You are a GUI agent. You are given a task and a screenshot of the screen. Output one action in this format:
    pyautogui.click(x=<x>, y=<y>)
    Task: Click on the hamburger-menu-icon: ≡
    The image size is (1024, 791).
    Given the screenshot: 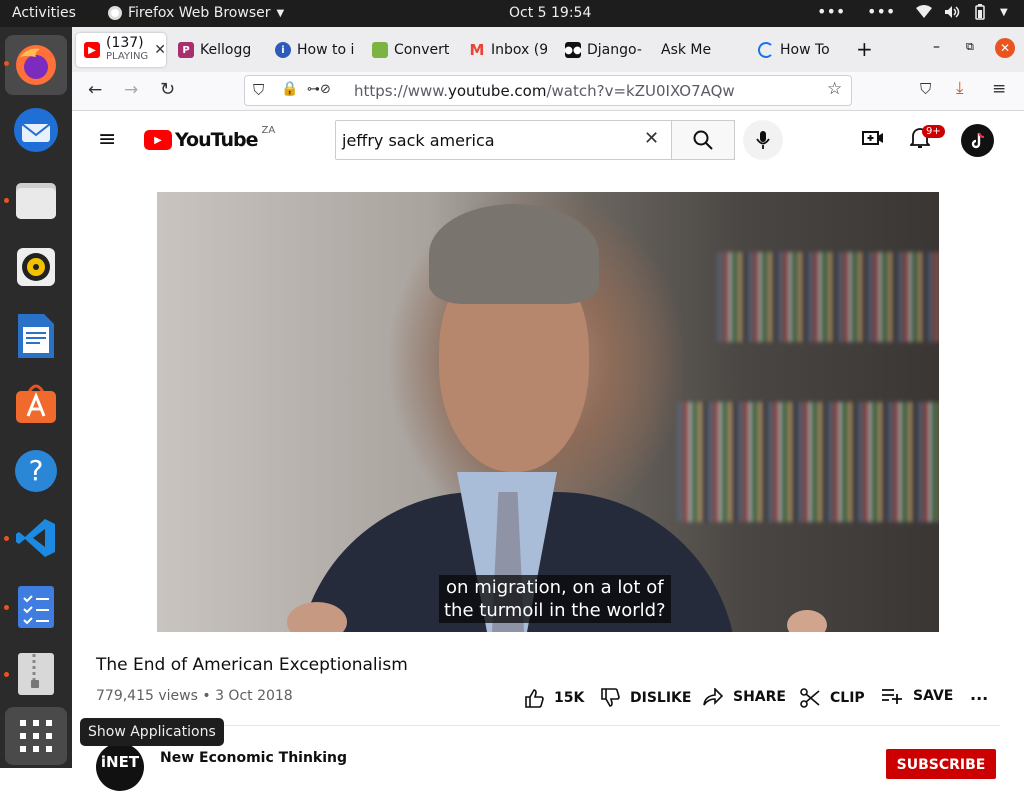 What is the action you would take?
    pyautogui.click(x=107, y=139)
    